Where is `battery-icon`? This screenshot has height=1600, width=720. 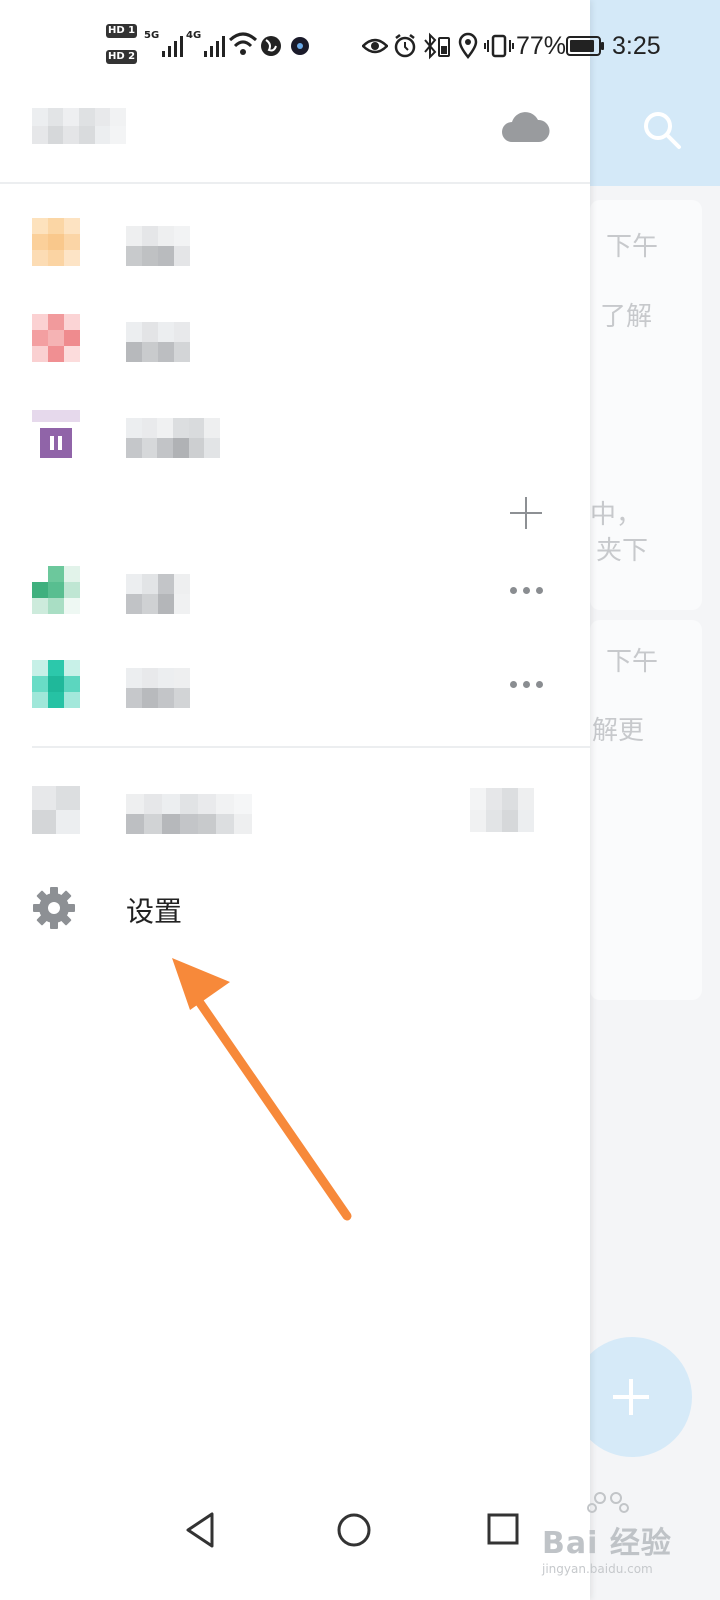
battery-icon is located at coordinates (585, 46).